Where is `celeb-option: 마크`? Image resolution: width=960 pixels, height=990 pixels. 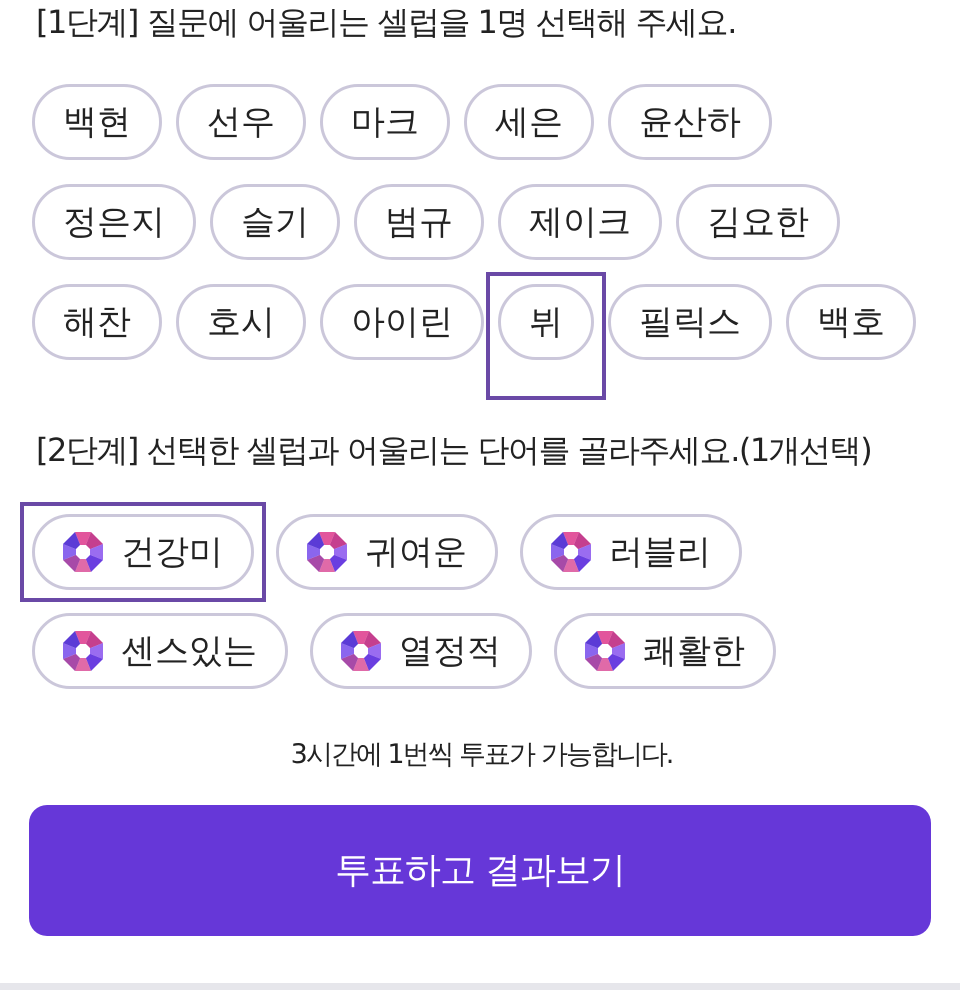
celeb-option: 마크 is located at coordinates (385, 122).